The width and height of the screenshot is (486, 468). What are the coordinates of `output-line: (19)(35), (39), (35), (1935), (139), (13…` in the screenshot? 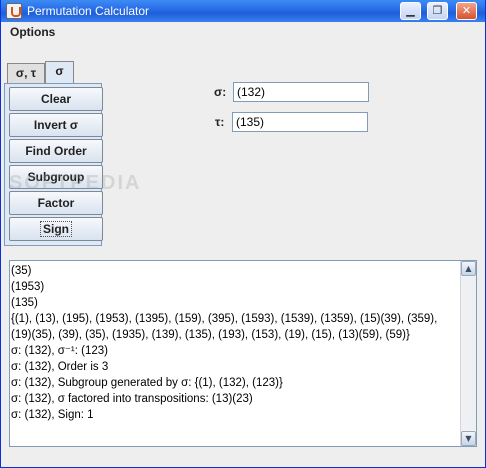 It's located at (210, 335).